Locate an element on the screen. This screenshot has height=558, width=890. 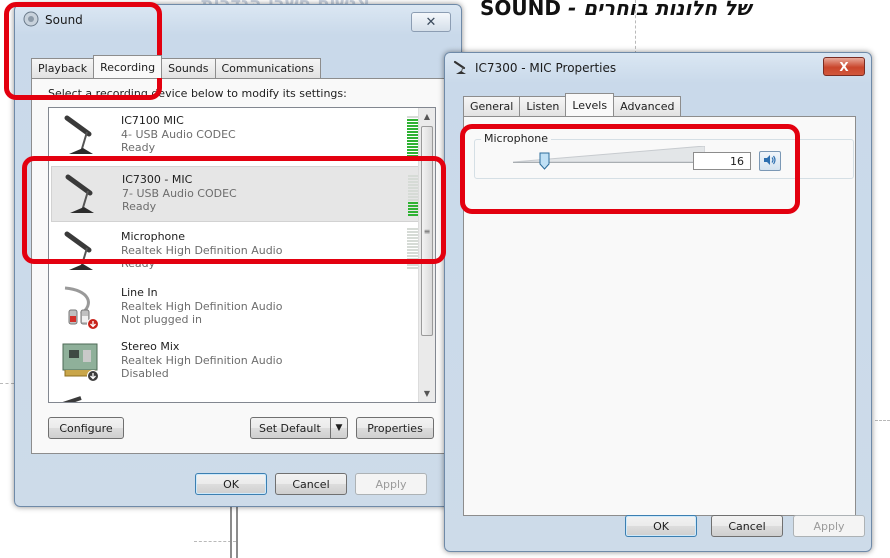
device-status: Disabled is located at coordinates (145, 373).